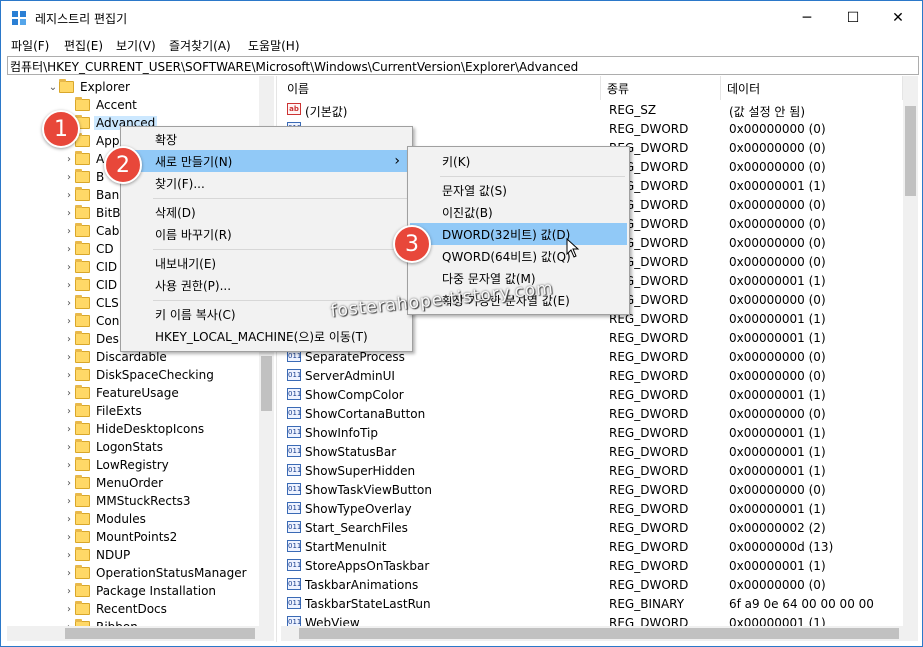  I want to click on chevron-down-icon: ⌄, so click(53, 87).